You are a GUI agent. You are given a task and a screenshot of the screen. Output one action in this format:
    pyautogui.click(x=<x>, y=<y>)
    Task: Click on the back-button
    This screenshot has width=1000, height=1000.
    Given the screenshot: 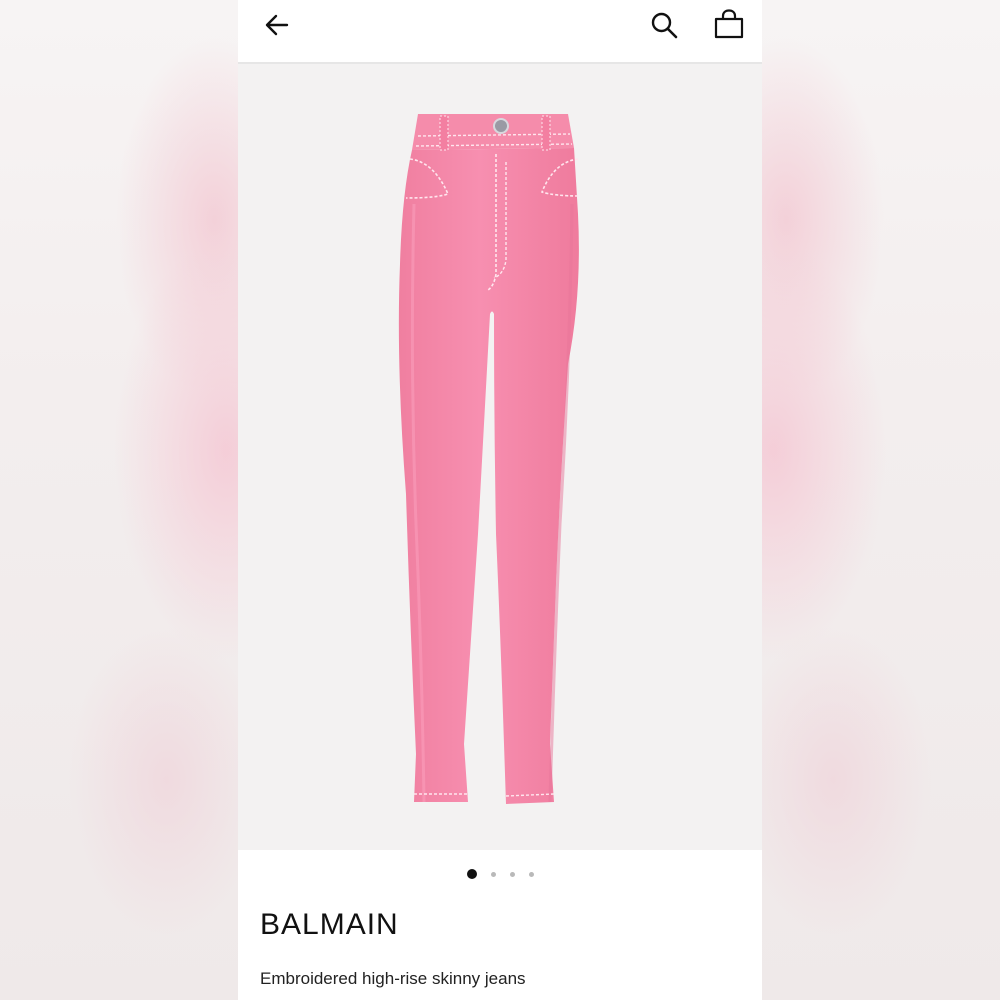 What is the action you would take?
    pyautogui.click(x=277, y=25)
    